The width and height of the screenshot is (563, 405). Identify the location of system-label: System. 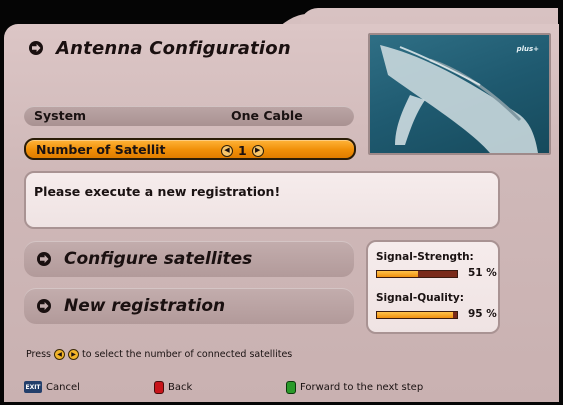
(60, 115).